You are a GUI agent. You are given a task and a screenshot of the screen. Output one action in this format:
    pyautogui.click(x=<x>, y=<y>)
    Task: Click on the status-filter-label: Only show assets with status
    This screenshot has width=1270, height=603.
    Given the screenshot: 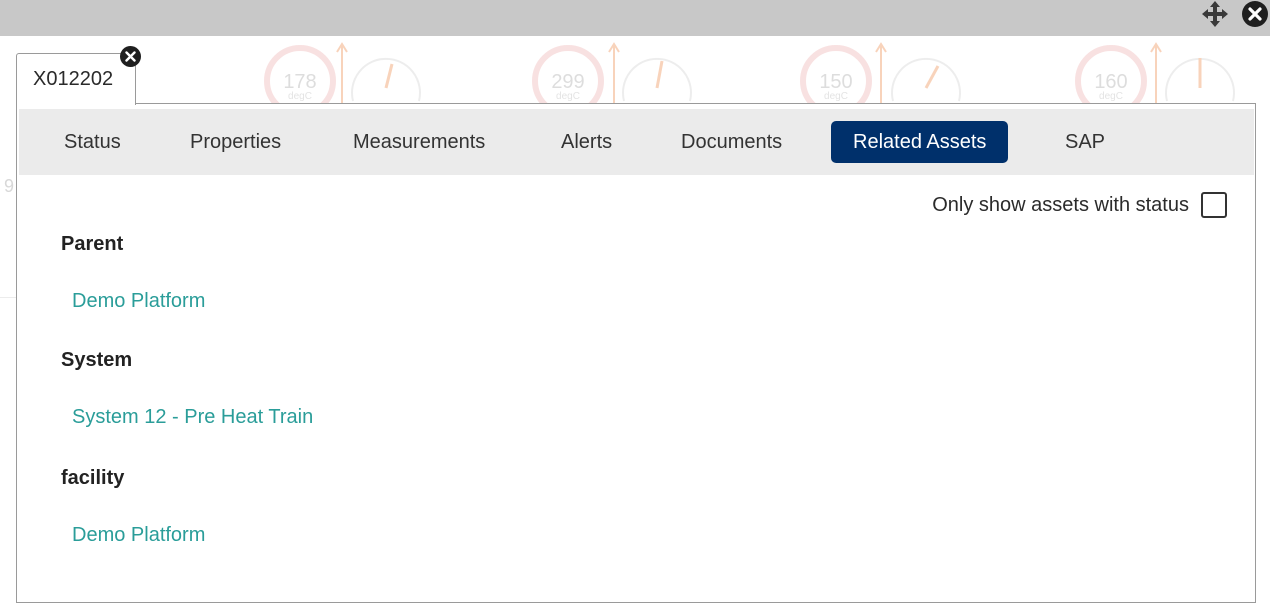 What is the action you would take?
    pyautogui.click(x=1060, y=204)
    